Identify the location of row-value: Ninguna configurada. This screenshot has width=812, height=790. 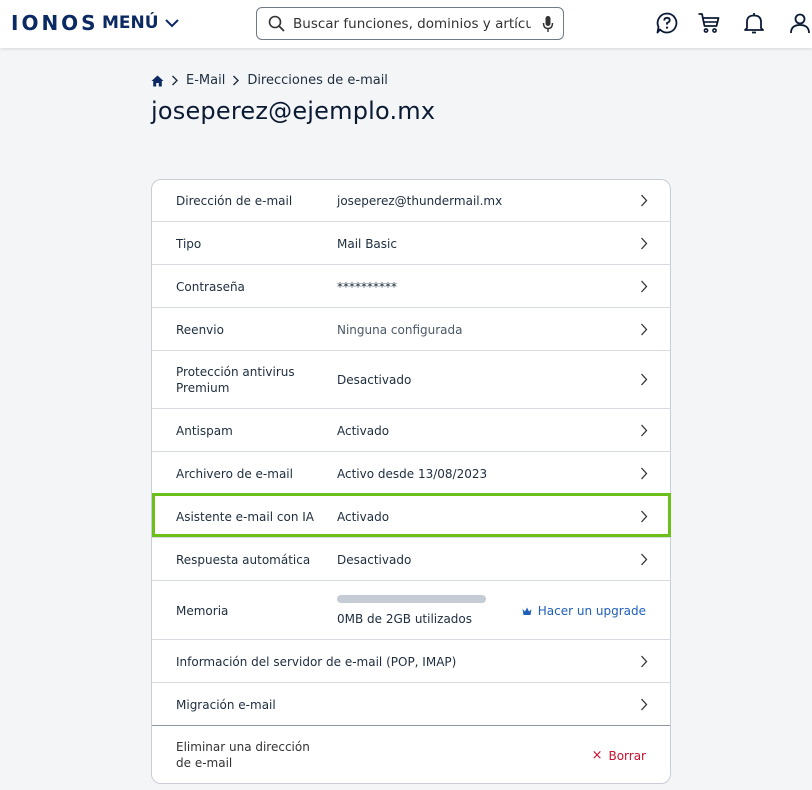
(400, 330).